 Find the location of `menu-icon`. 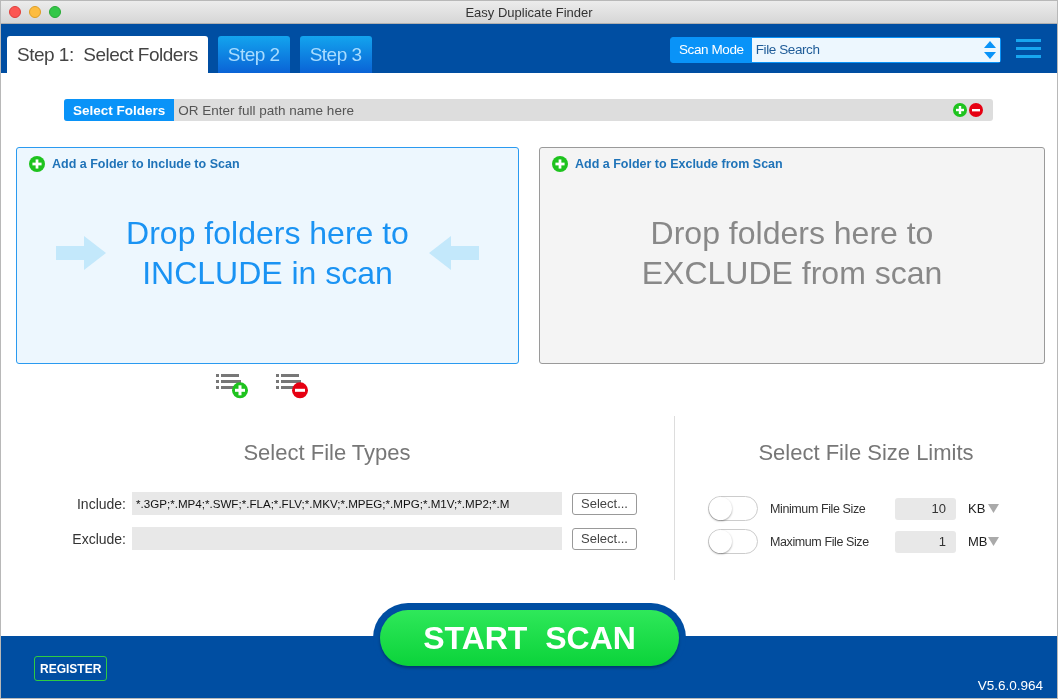

menu-icon is located at coordinates (1028, 48).